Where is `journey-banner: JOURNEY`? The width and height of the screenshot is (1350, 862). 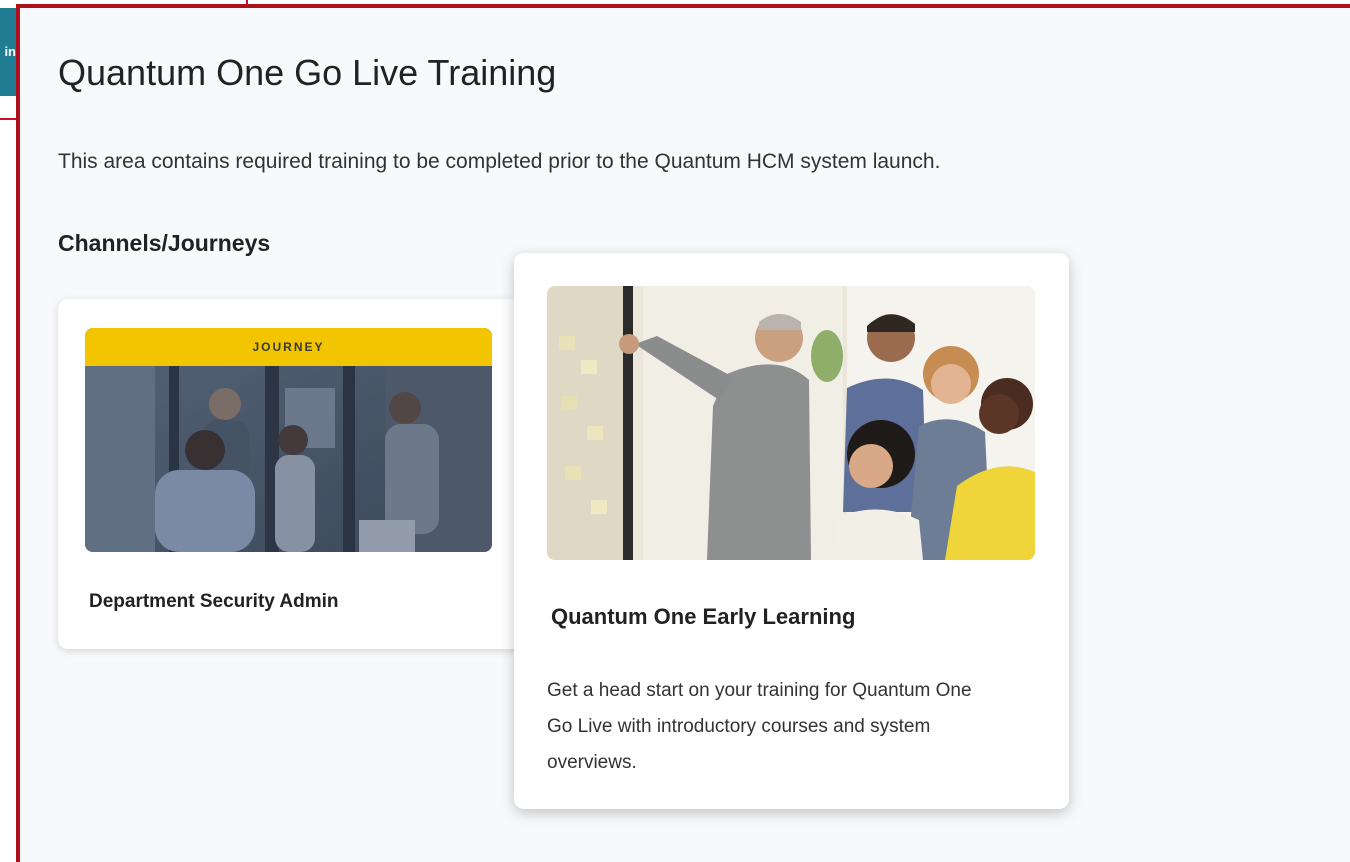 journey-banner: JOURNEY is located at coordinates (288, 347).